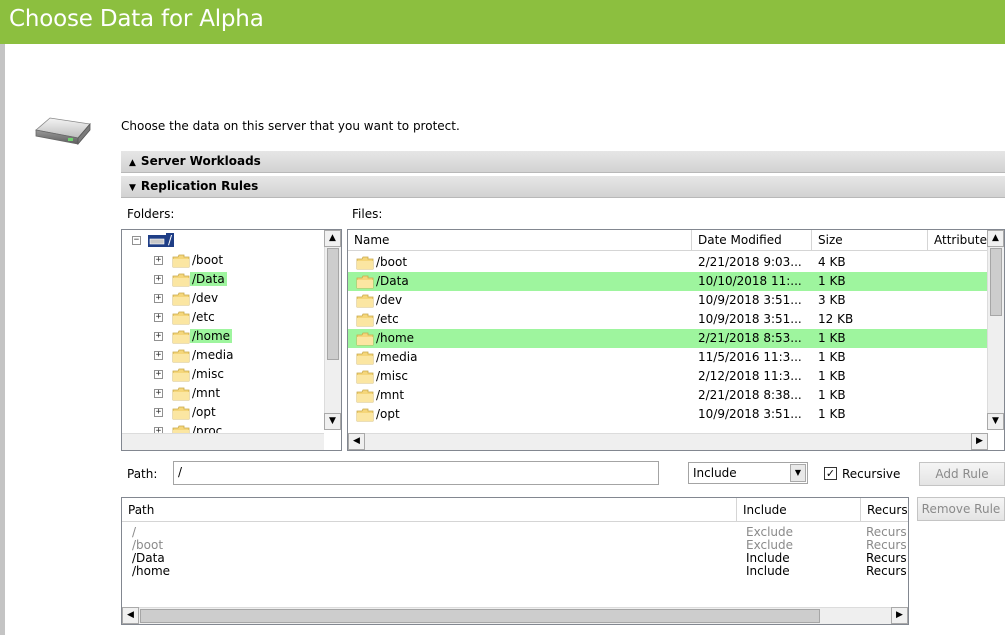  Describe the element at coordinates (870, 240) in the screenshot. I see `column-size: Size` at that location.